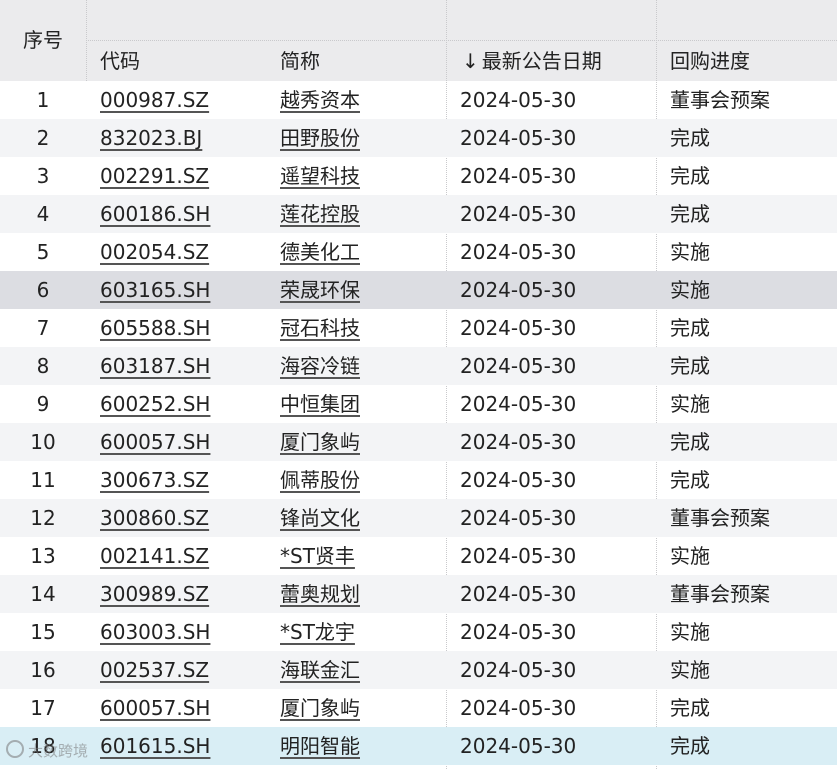 Image resolution: width=837 pixels, height=769 pixels. I want to click on stock-name-link: 遥望科技, so click(320, 176).